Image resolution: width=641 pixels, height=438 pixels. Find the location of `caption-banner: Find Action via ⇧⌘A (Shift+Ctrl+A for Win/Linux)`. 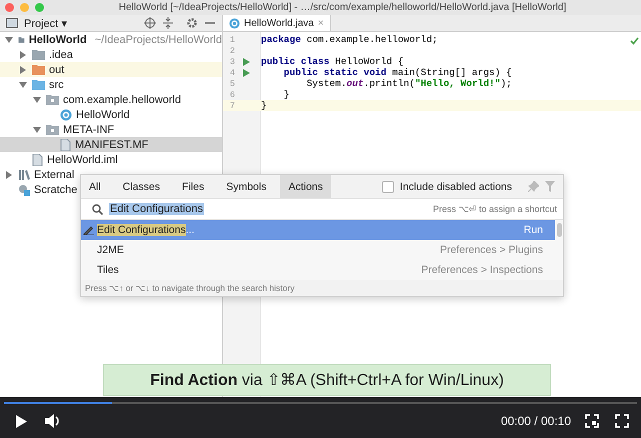

caption-banner: Find Action via ⇧⌘A (Shift+Ctrl+A for Win/Linux) is located at coordinates (327, 380).